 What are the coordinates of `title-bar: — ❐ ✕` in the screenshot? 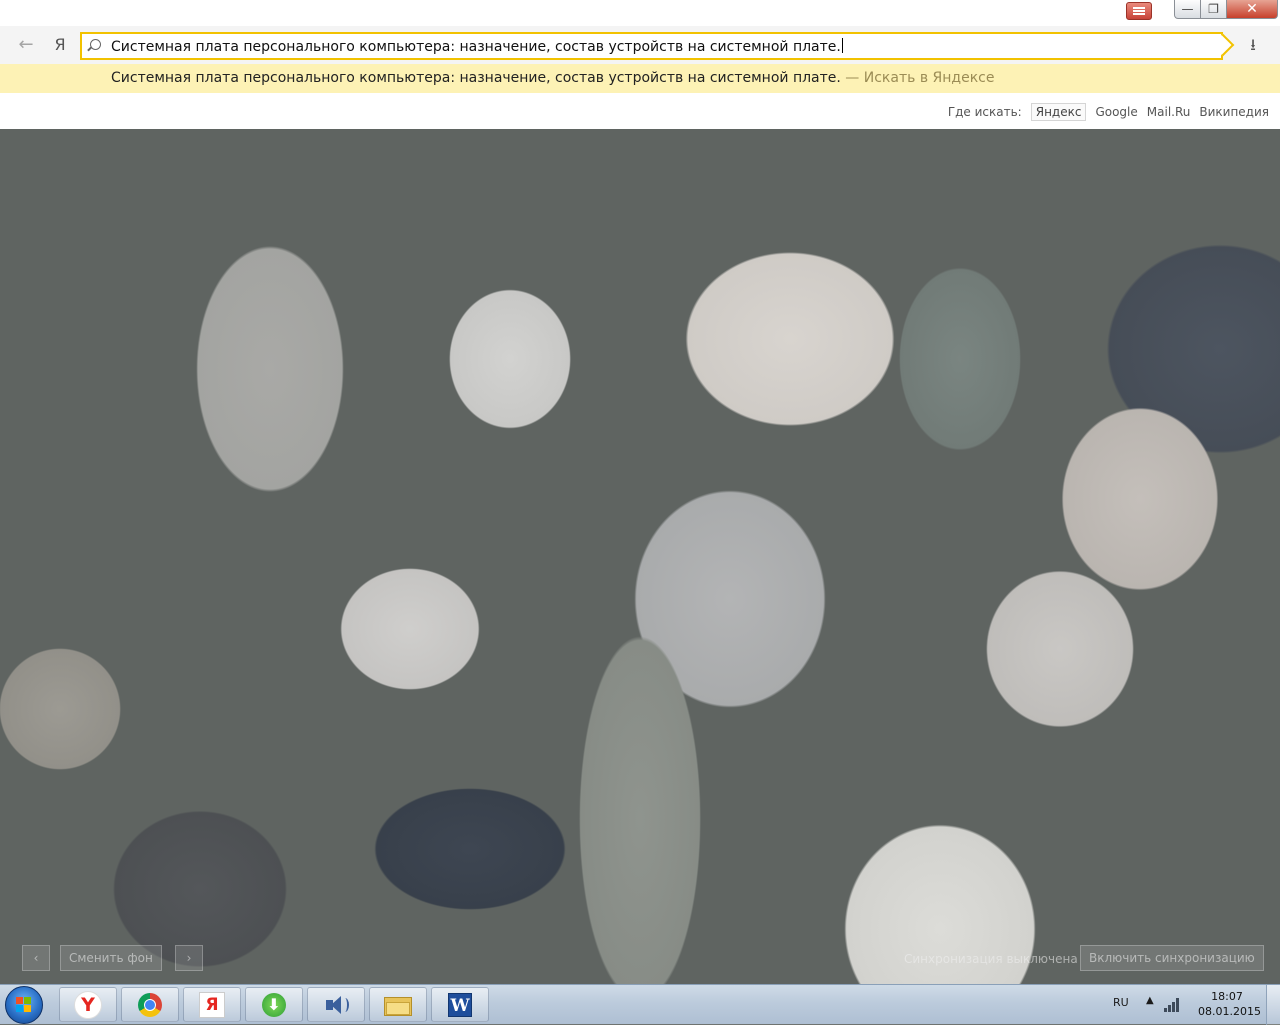 It's located at (640, 13).